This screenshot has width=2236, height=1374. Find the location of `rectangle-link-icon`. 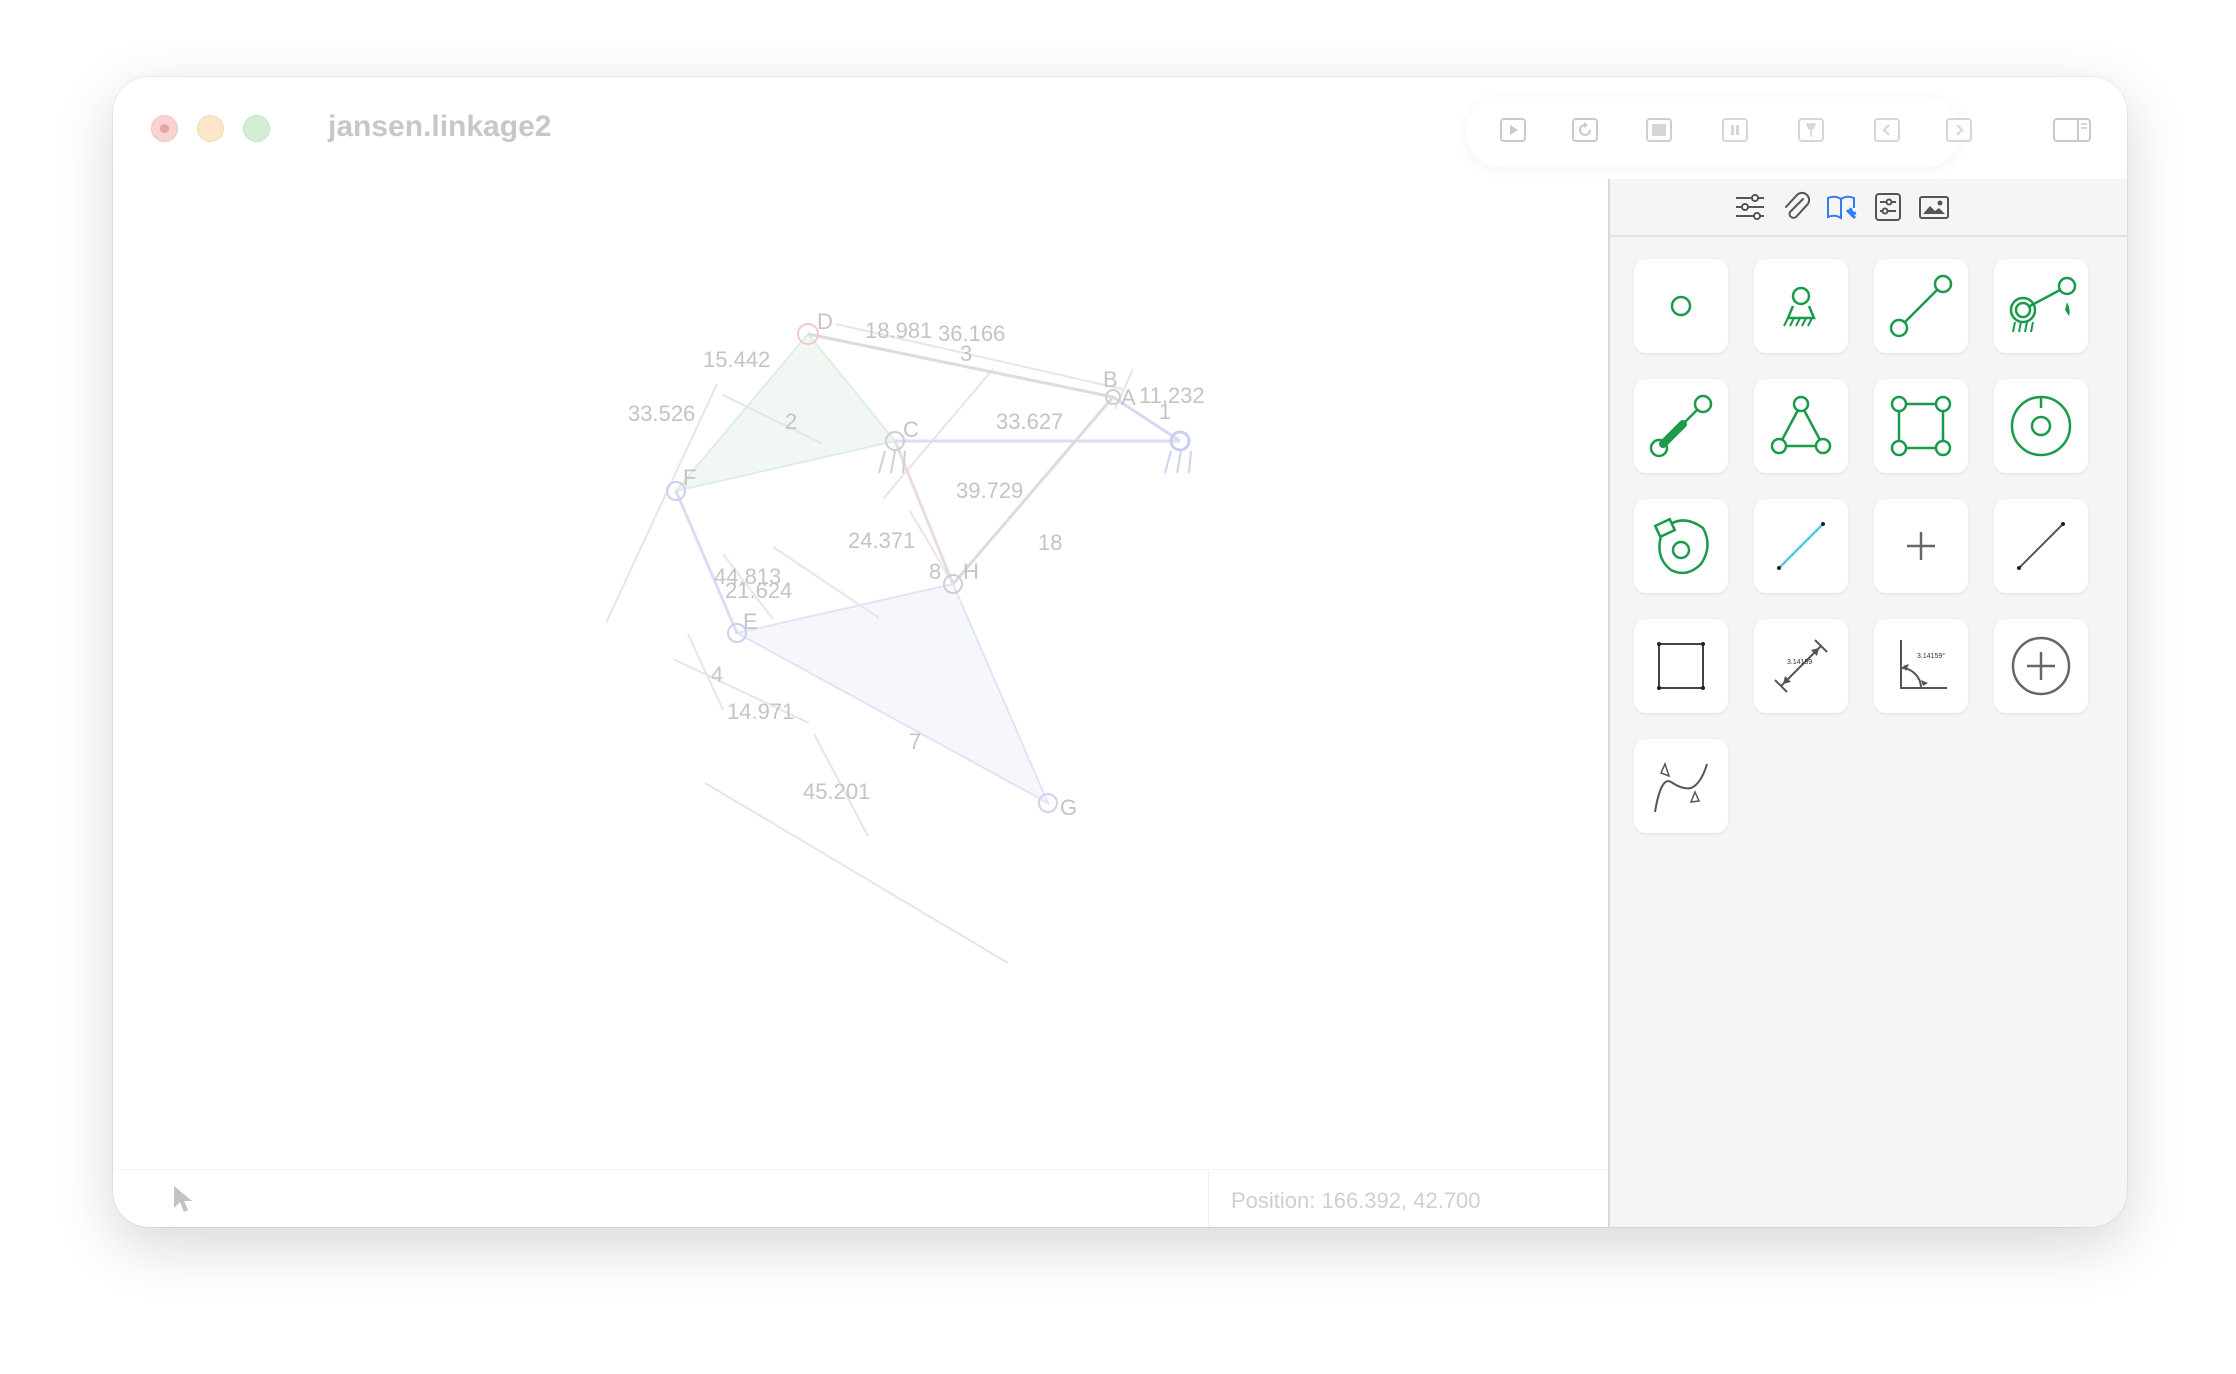

rectangle-link-icon is located at coordinates (1921, 426).